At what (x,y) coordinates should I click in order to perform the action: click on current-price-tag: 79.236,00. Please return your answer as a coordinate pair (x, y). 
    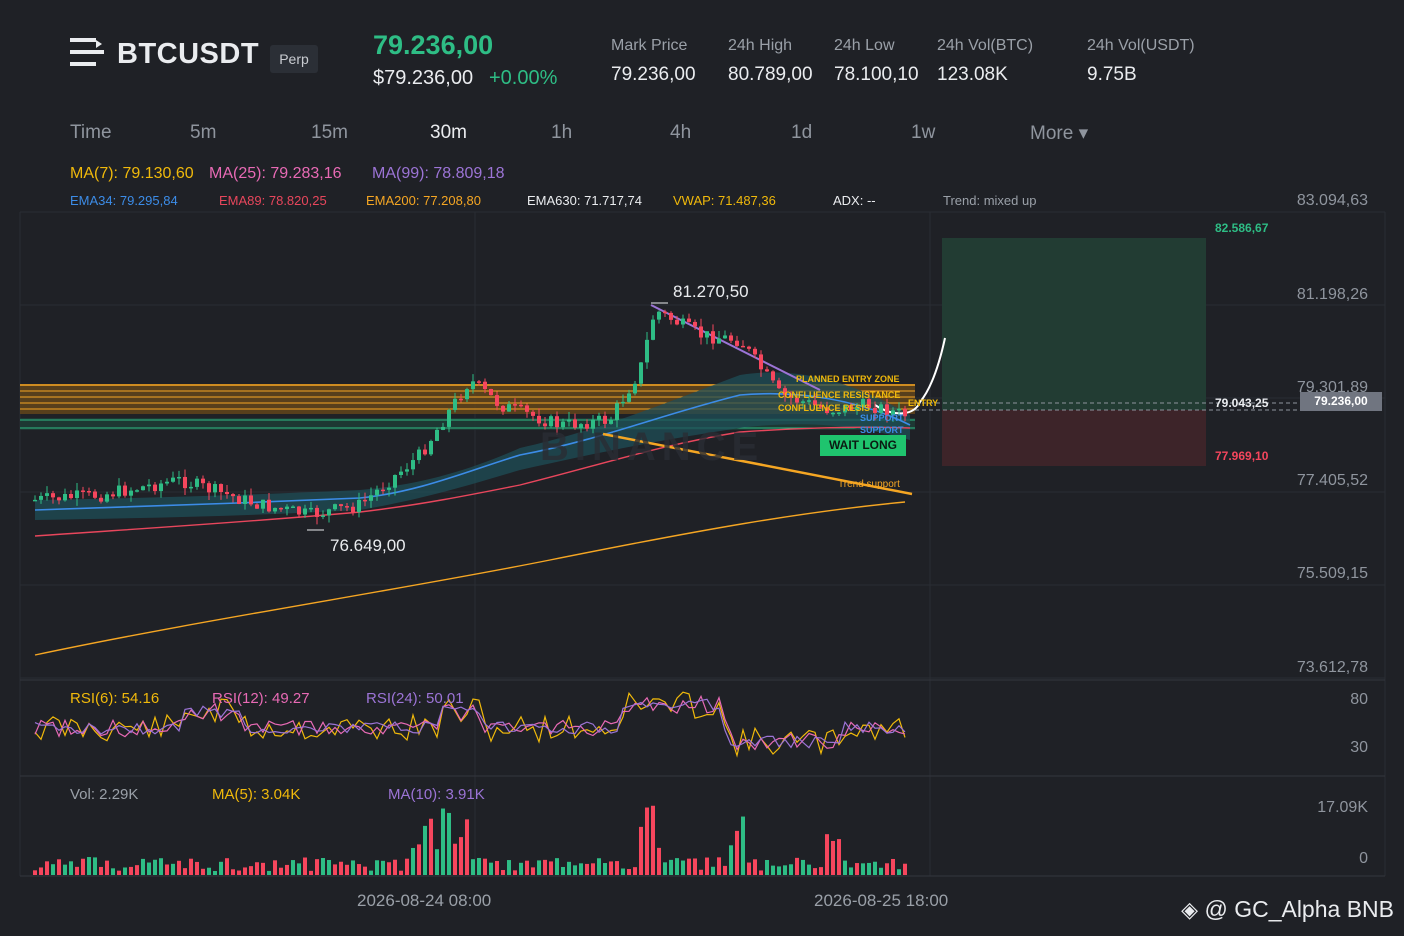
    Looking at the image, I should click on (1341, 401).